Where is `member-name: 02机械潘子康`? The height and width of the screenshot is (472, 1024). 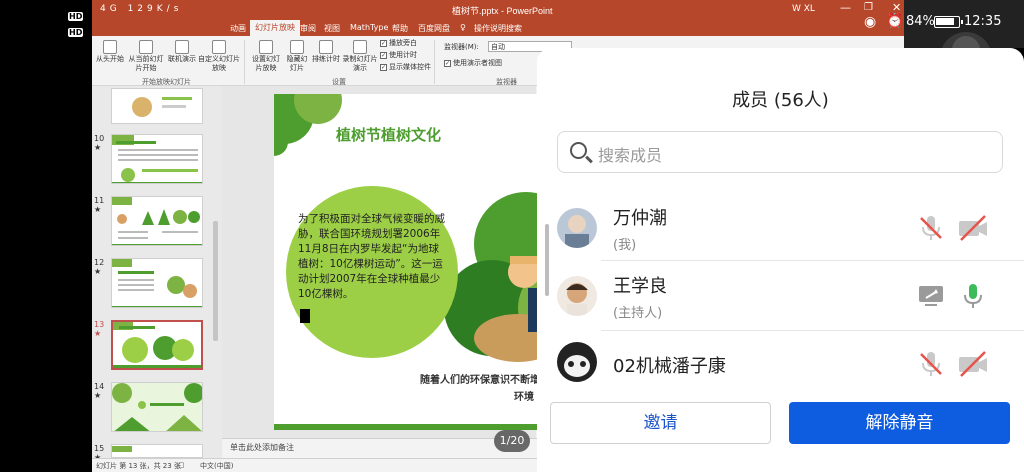 member-name: 02机械潘子康 is located at coordinates (669, 366).